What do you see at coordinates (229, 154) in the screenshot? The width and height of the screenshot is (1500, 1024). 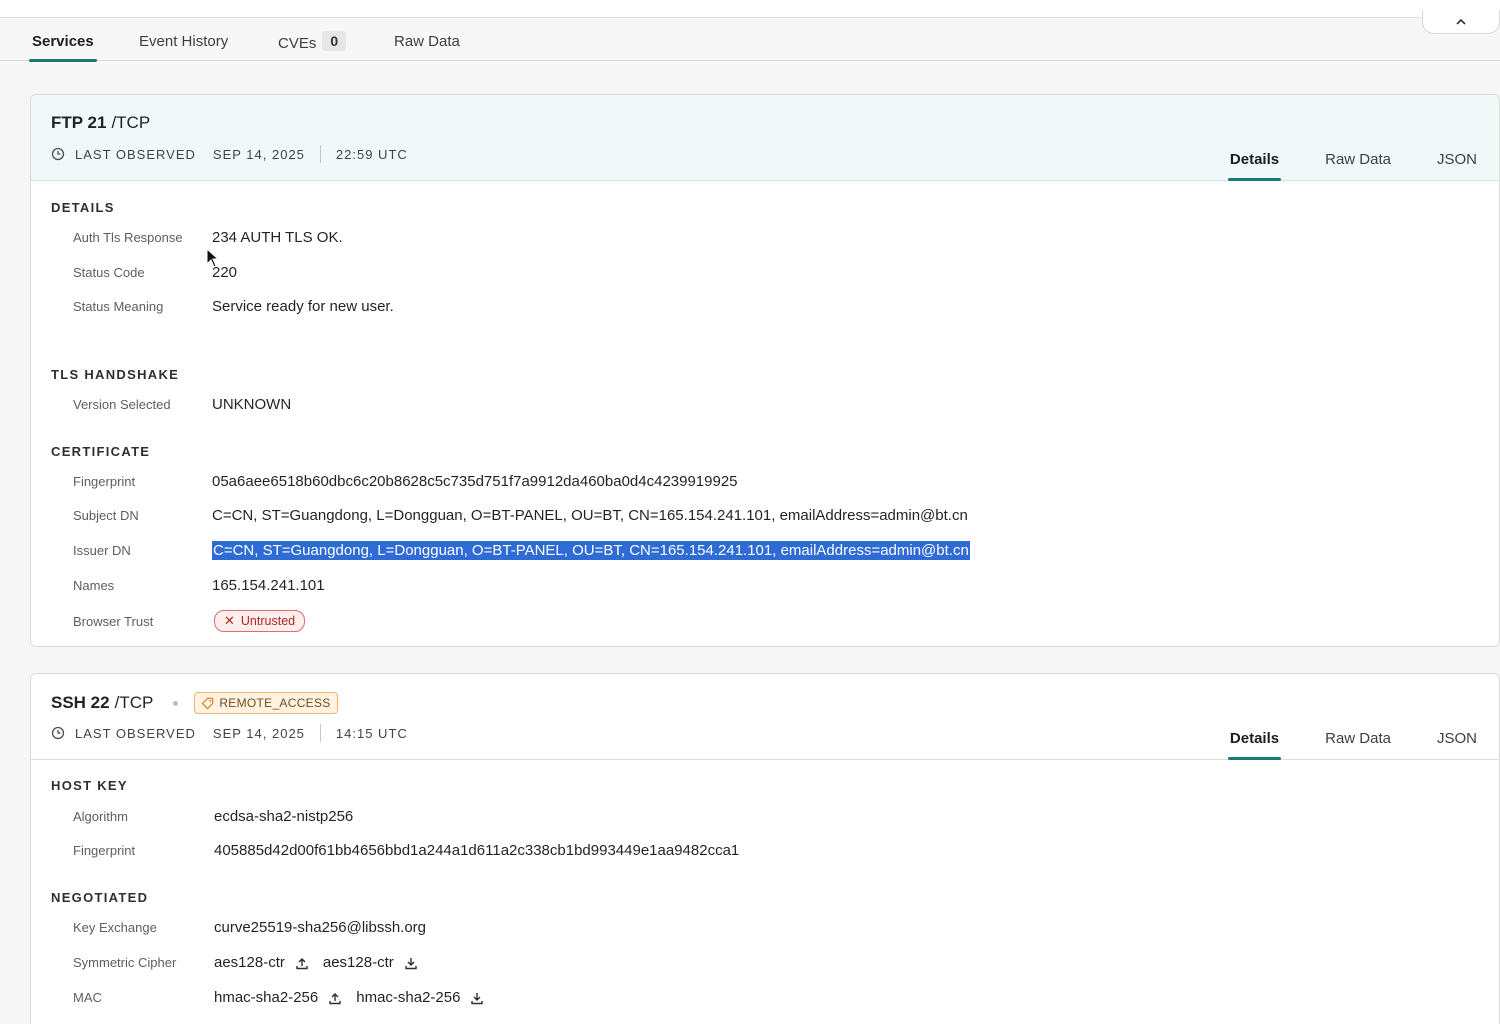 I see `ftp-last-observed: LAST OBSERVED SEP 14, 2025 22:59 UTC` at bounding box center [229, 154].